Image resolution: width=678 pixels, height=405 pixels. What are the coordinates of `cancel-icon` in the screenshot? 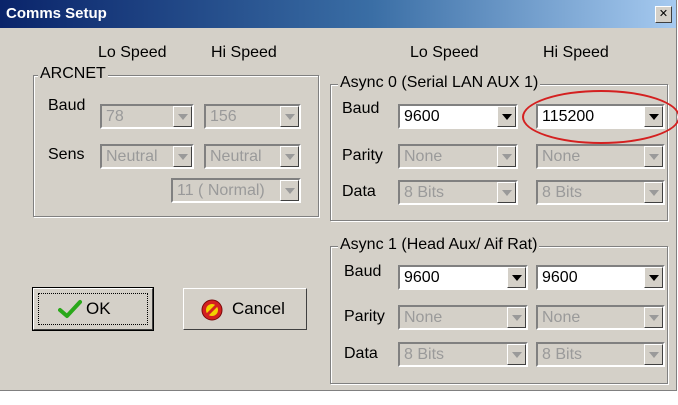 It's located at (212, 310).